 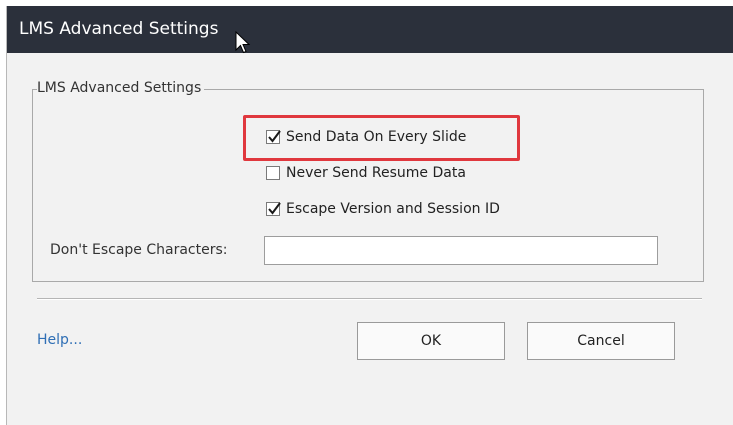 I want to click on escape-version-session-option: Escape Version and Session ID, so click(x=383, y=209).